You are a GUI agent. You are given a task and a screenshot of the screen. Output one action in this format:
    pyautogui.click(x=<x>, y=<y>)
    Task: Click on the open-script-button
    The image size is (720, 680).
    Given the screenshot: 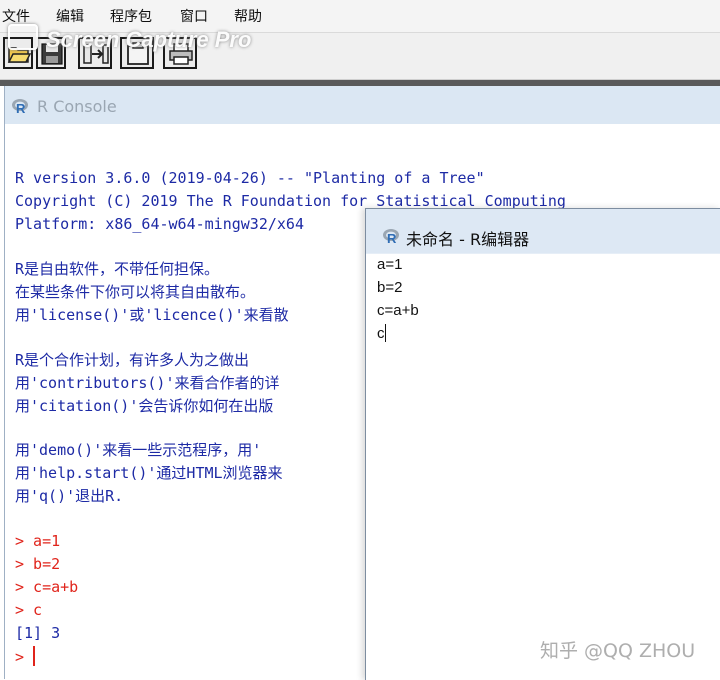 What is the action you would take?
    pyautogui.click(x=18, y=53)
    